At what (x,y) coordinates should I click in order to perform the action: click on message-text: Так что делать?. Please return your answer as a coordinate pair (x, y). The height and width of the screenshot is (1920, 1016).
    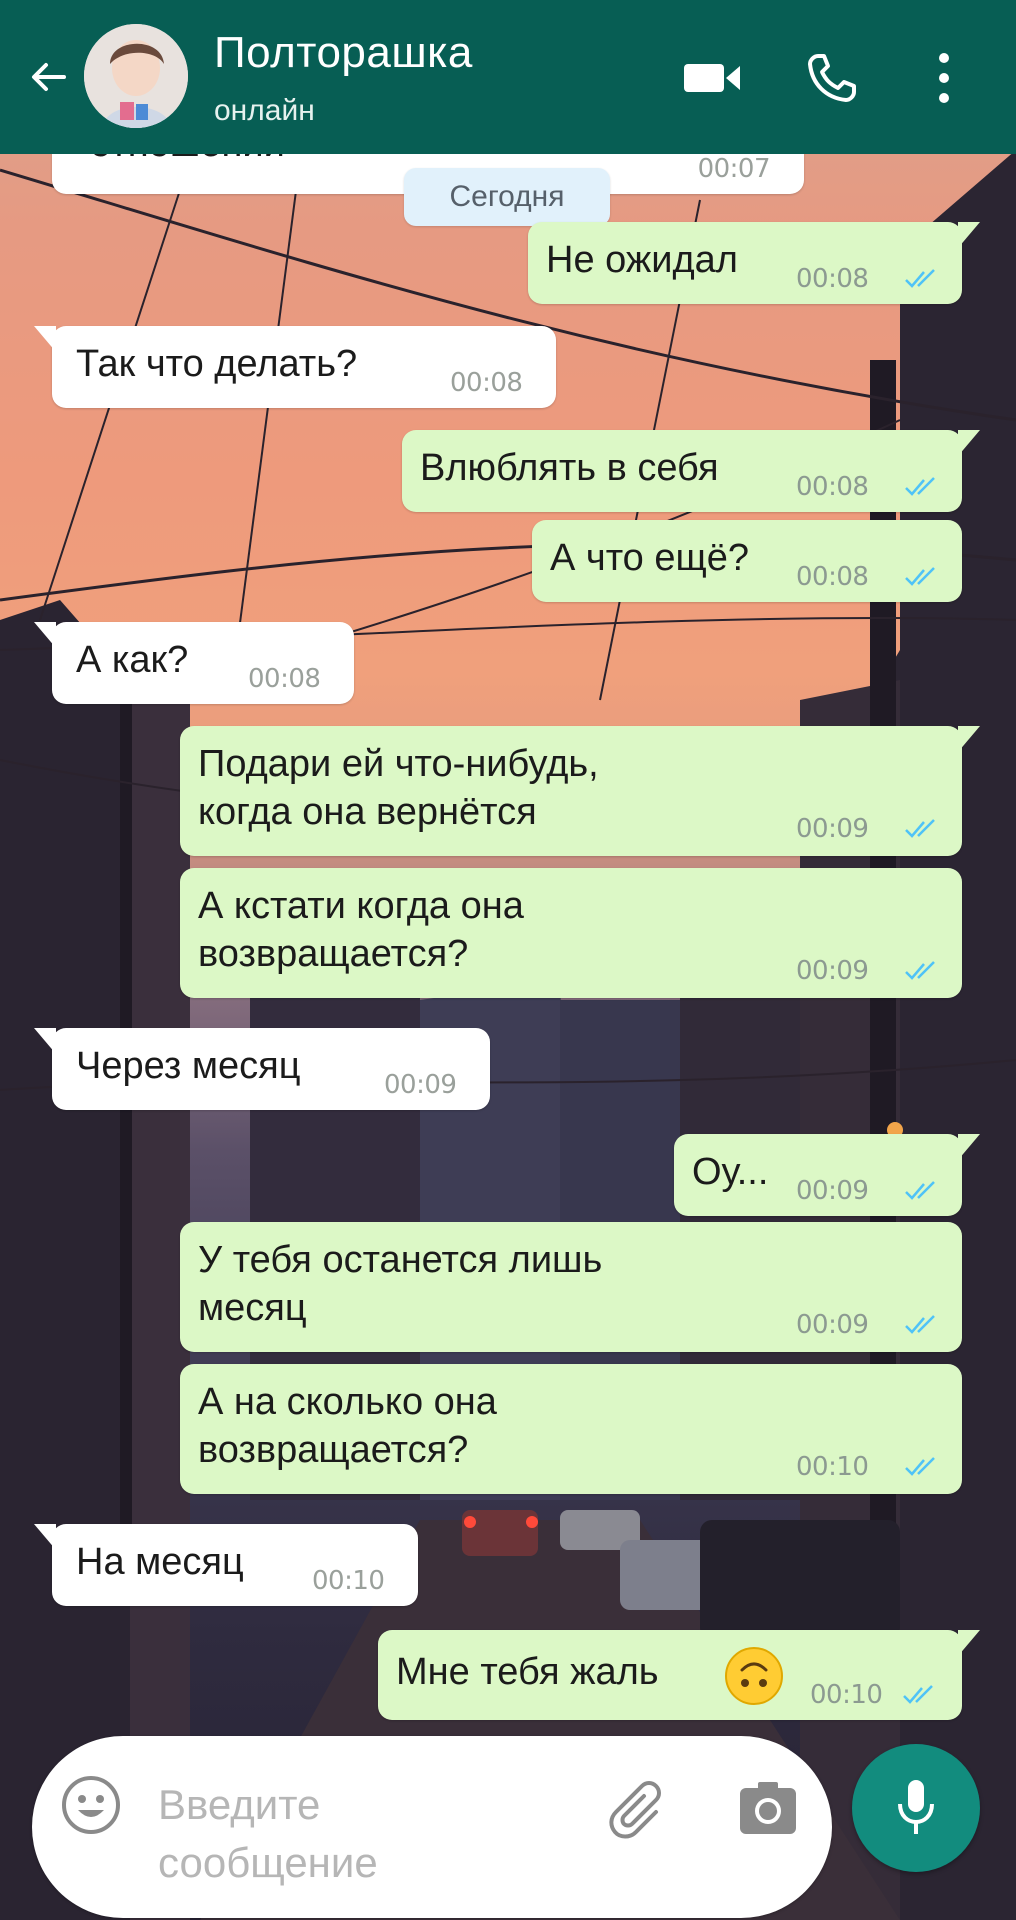
    Looking at the image, I should click on (217, 364).